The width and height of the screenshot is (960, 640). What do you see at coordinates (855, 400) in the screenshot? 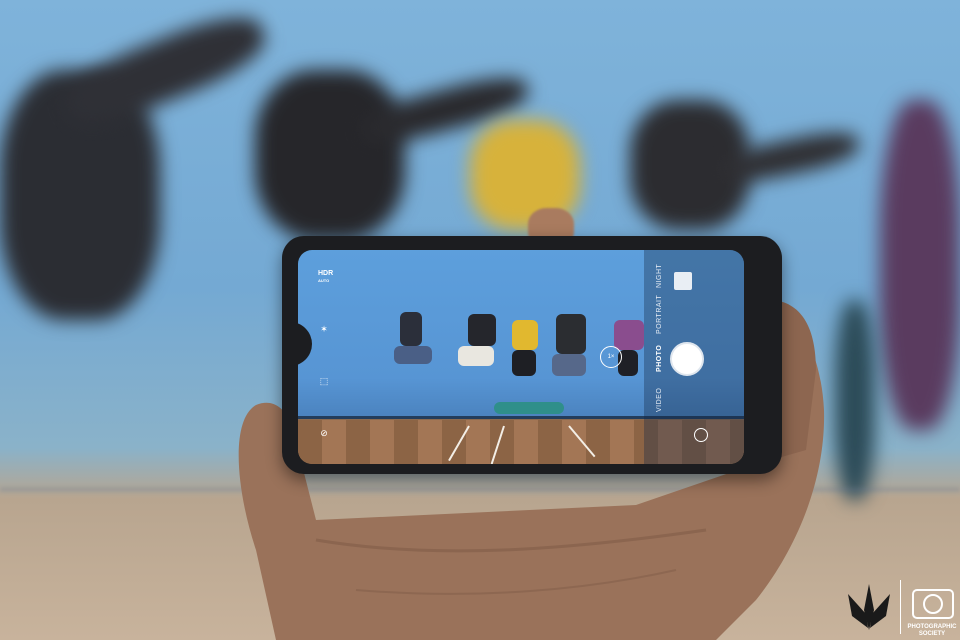
I see `blurred-person-standing` at bounding box center [855, 400].